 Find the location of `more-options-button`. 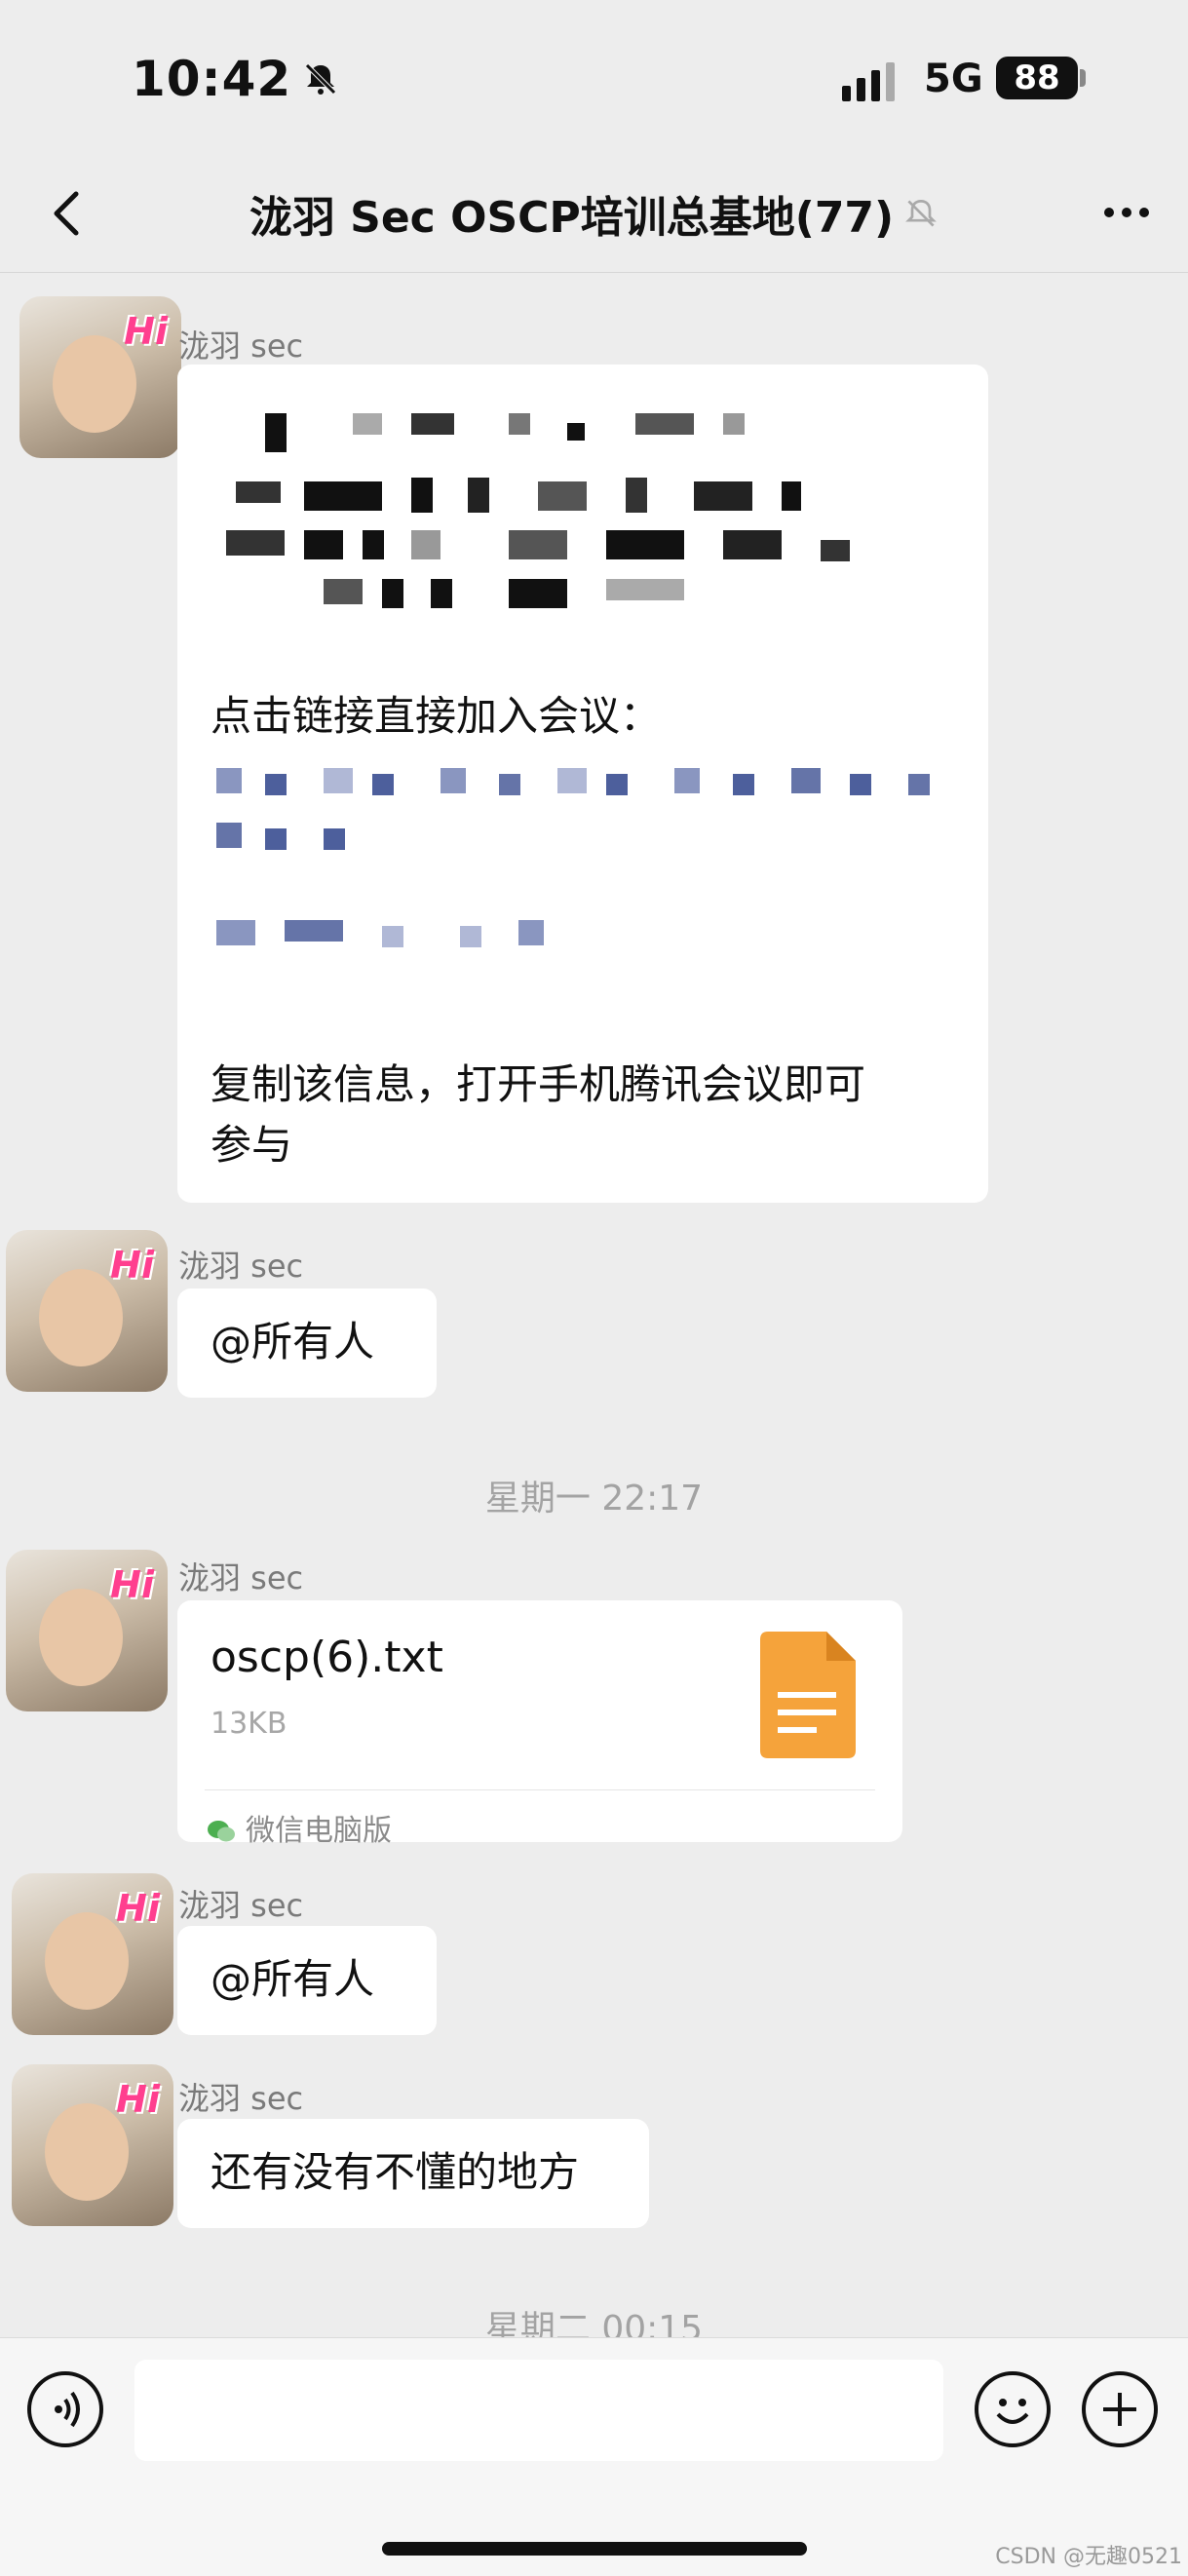

more-options-button is located at coordinates (1126, 212).